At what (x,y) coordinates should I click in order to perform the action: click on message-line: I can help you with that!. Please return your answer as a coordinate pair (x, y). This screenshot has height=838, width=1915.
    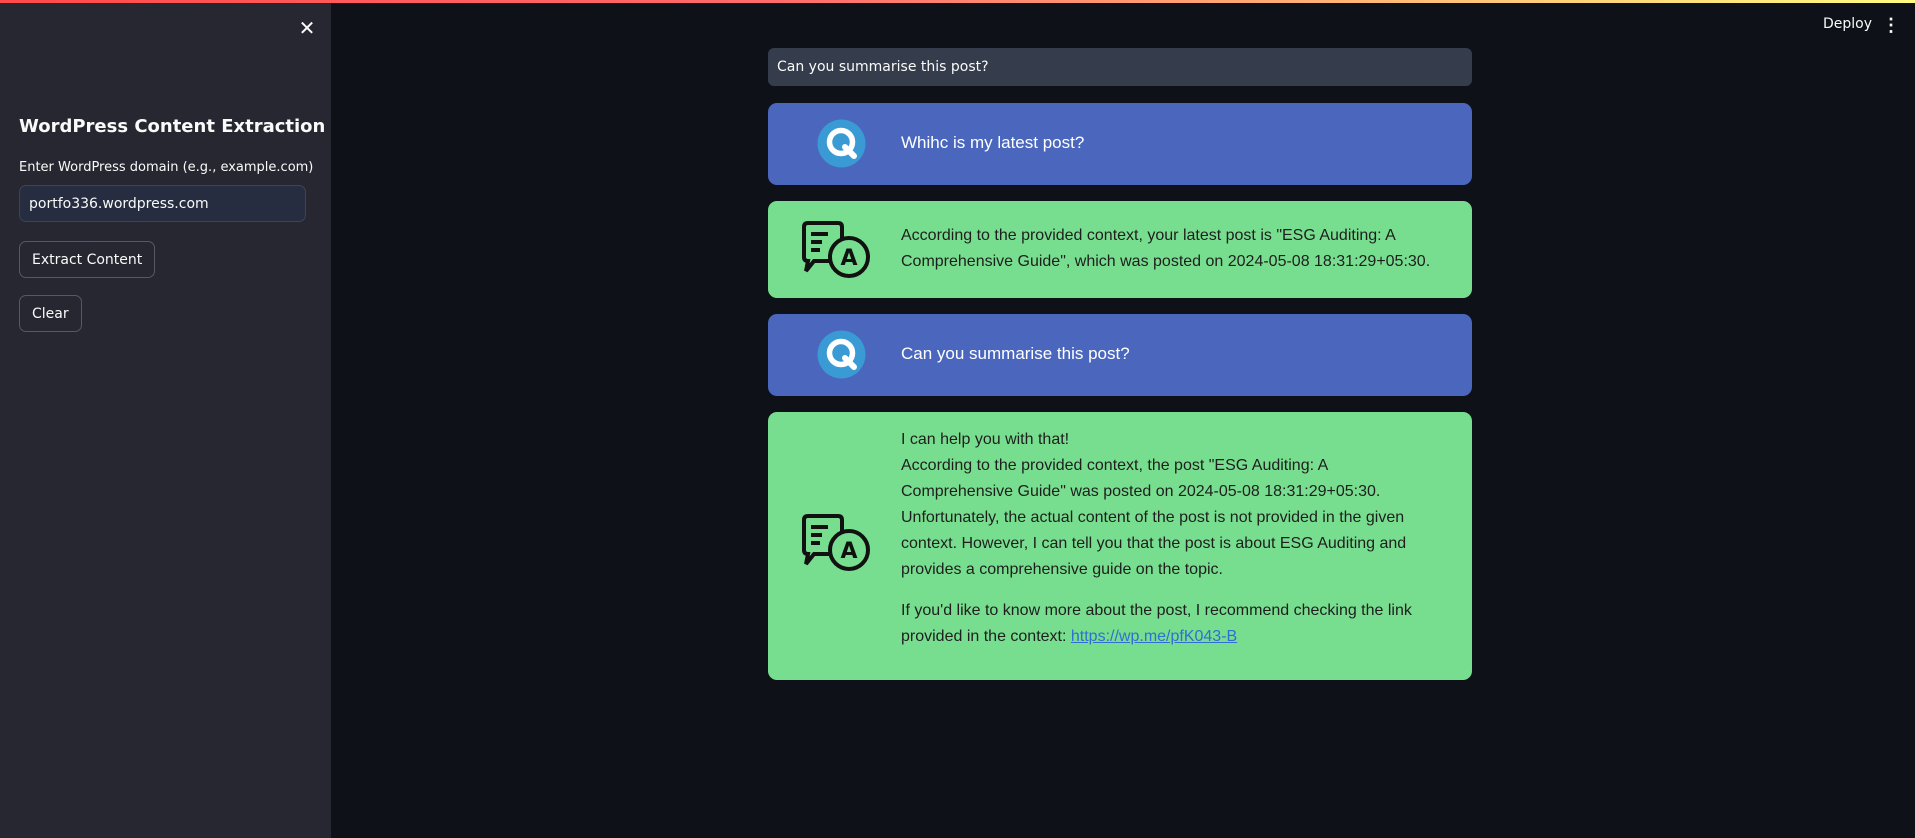
    Looking at the image, I should click on (985, 439).